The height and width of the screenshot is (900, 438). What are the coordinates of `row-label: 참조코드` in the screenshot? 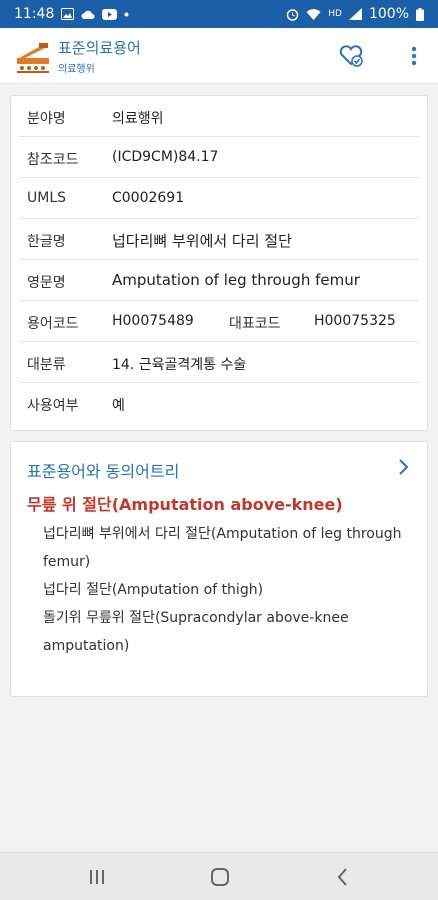 It's located at (53, 160).